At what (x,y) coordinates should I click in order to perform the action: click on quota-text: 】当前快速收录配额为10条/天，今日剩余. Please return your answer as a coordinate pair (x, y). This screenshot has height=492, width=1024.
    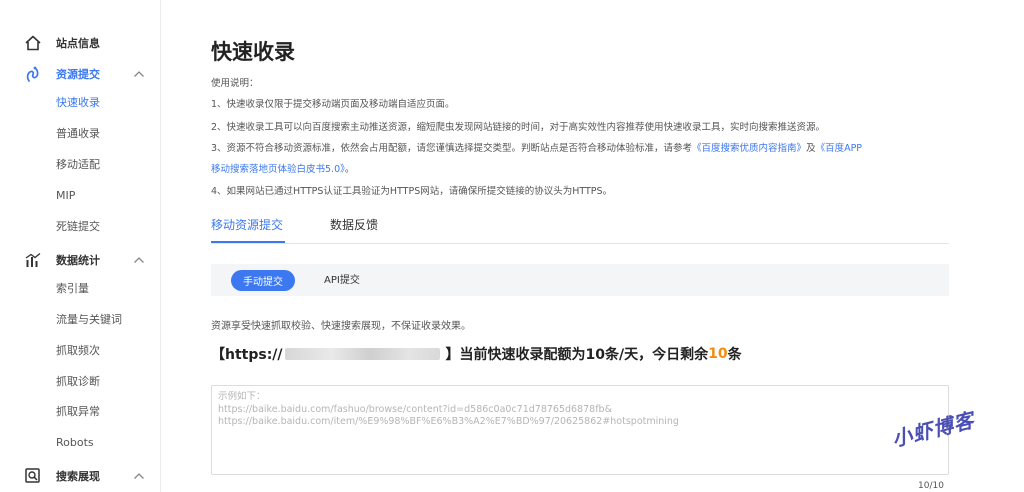
    Looking at the image, I should click on (577, 355).